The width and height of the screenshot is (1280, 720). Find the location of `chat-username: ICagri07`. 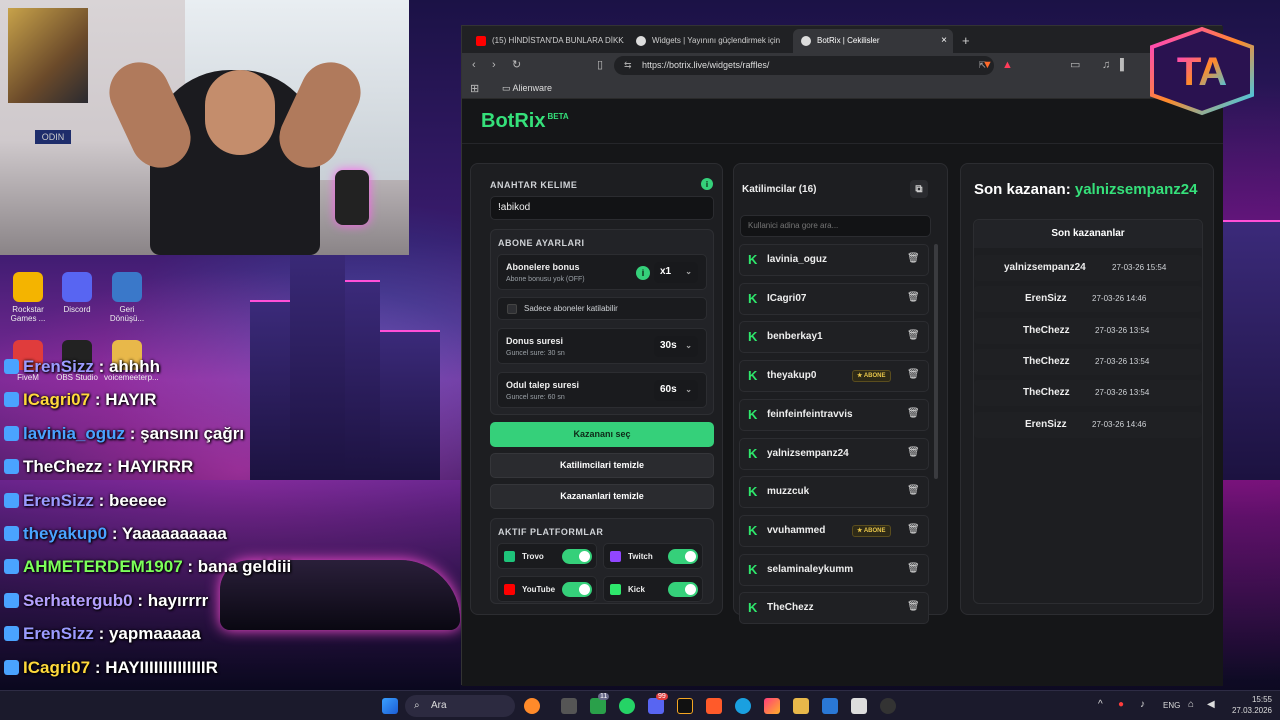

chat-username: ICagri07 is located at coordinates (57, 667).